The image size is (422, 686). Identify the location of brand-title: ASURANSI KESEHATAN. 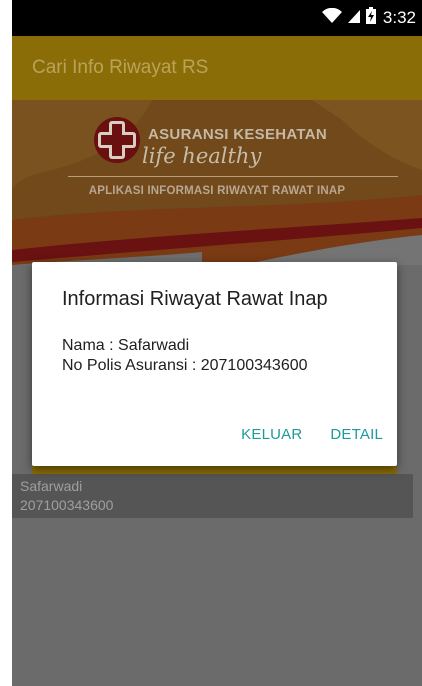
(238, 134).